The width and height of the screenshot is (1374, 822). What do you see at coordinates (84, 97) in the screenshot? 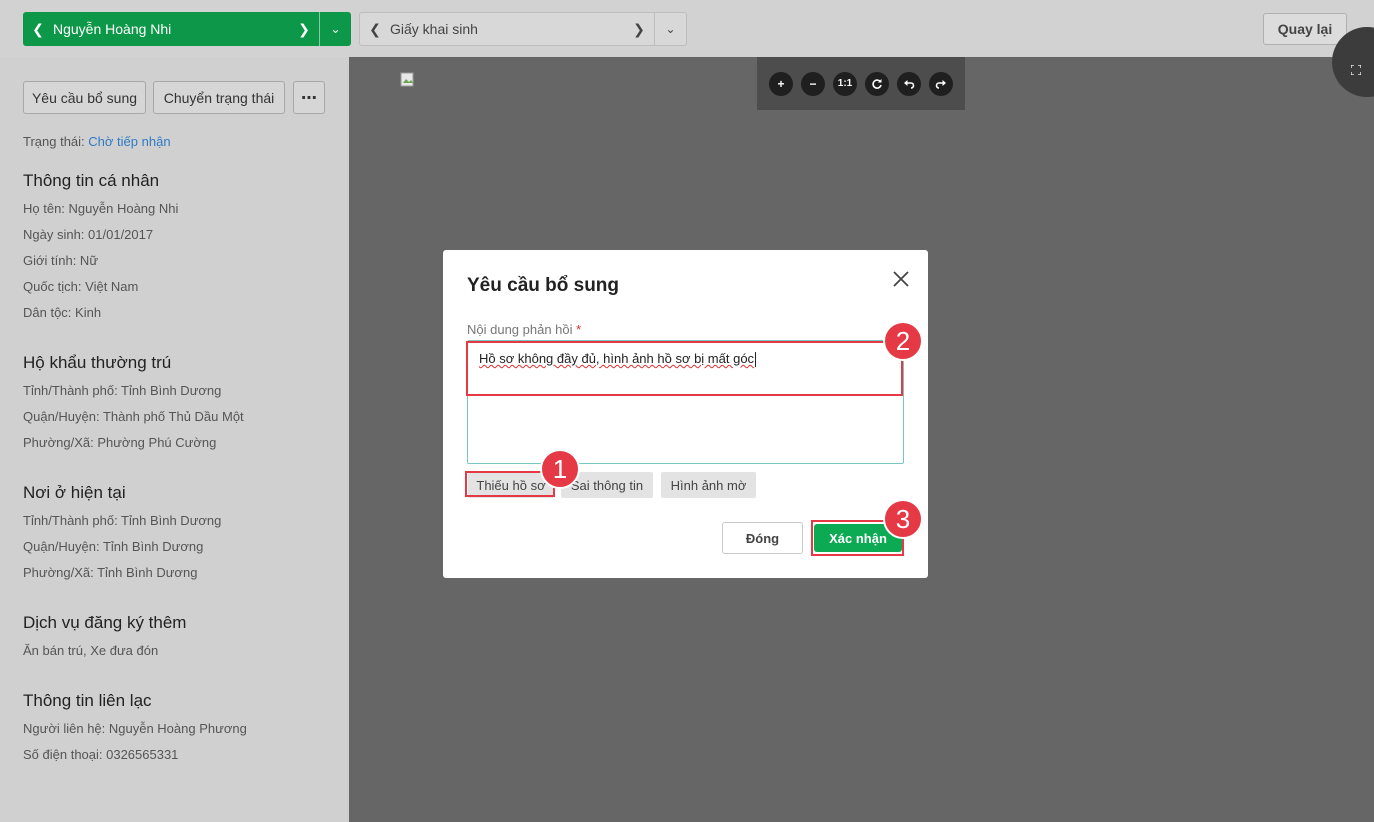
I see `request-more-button: Yêu cầu bổ sung` at bounding box center [84, 97].